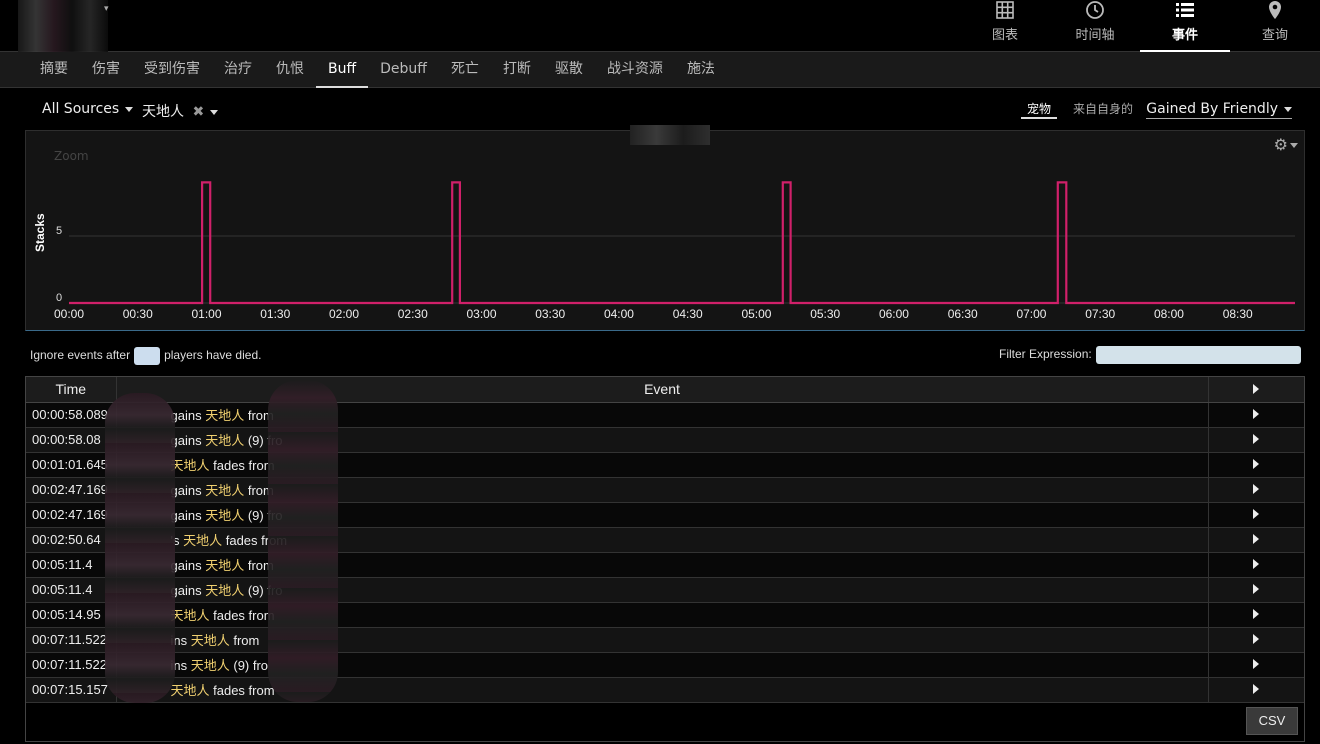  I want to click on nav-label: 图表, so click(1004, 35).